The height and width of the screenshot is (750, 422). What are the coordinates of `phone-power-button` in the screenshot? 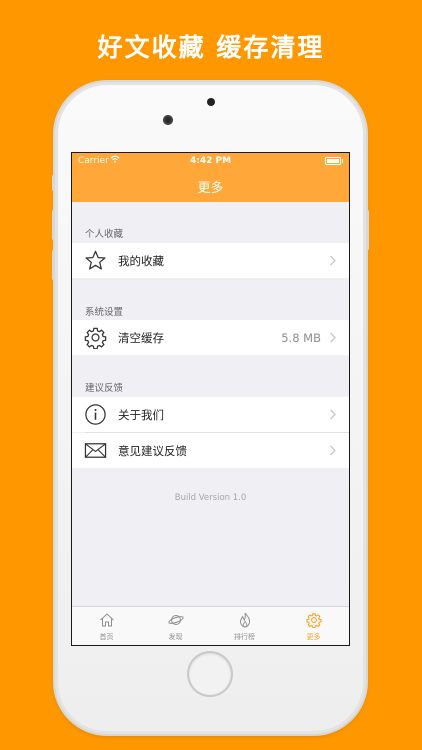 It's located at (367, 230).